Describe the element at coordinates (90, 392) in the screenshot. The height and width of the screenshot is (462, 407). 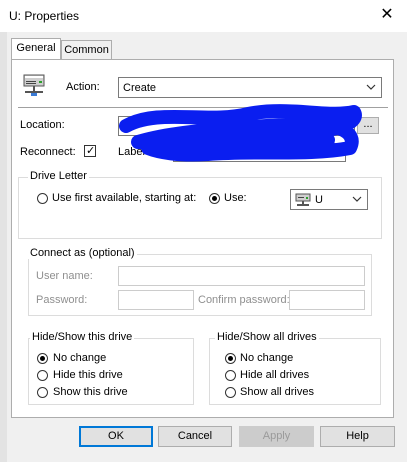
I see `show-this-drive-label: Show this drive` at that location.